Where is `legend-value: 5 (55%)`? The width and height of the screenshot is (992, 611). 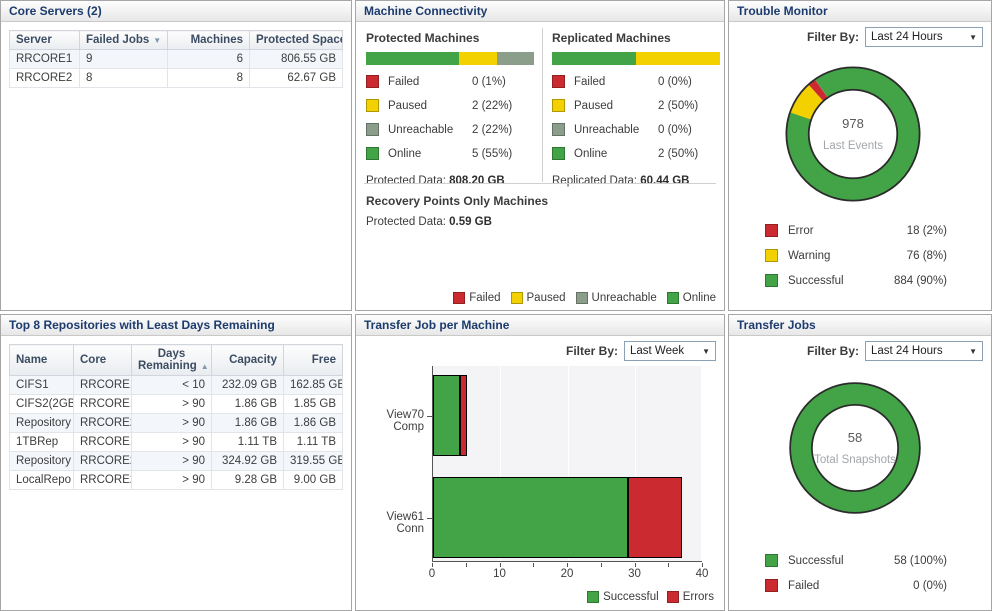 legend-value: 5 (55%) is located at coordinates (492, 154).